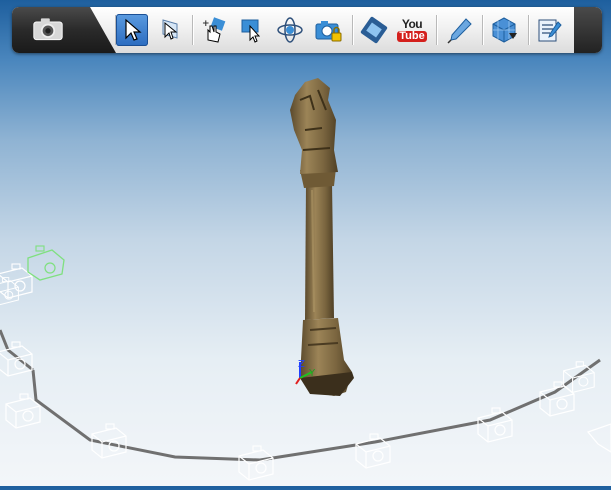 Image resolution: width=611 pixels, height=490 pixels. What do you see at coordinates (328, 30) in the screenshot?
I see `camera-lock-icon` at bounding box center [328, 30].